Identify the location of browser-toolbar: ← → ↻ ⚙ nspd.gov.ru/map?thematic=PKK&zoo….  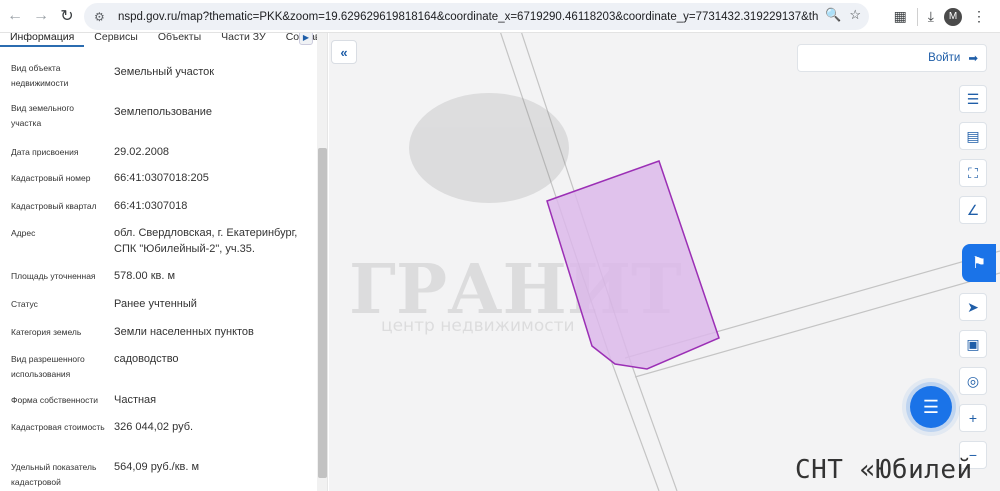
(500, 16).